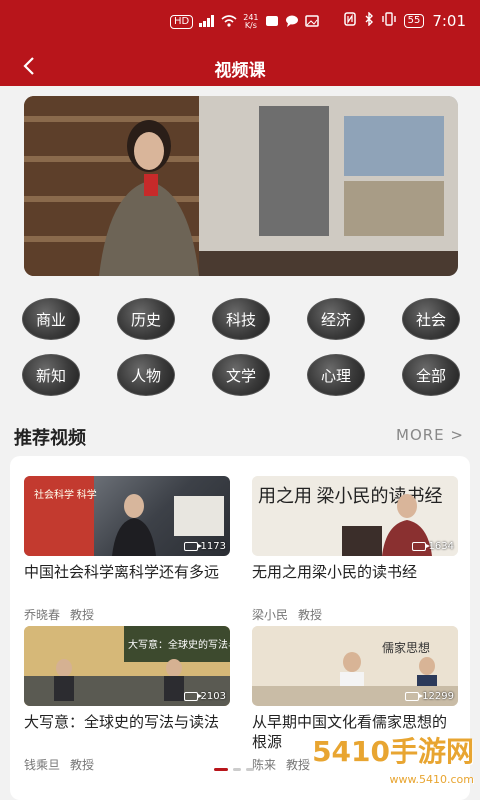 Image resolution: width=480 pixels, height=800 pixels. What do you see at coordinates (406, 647) in the screenshot?
I see `thumbnail-caption: 儒家思想` at bounding box center [406, 647].